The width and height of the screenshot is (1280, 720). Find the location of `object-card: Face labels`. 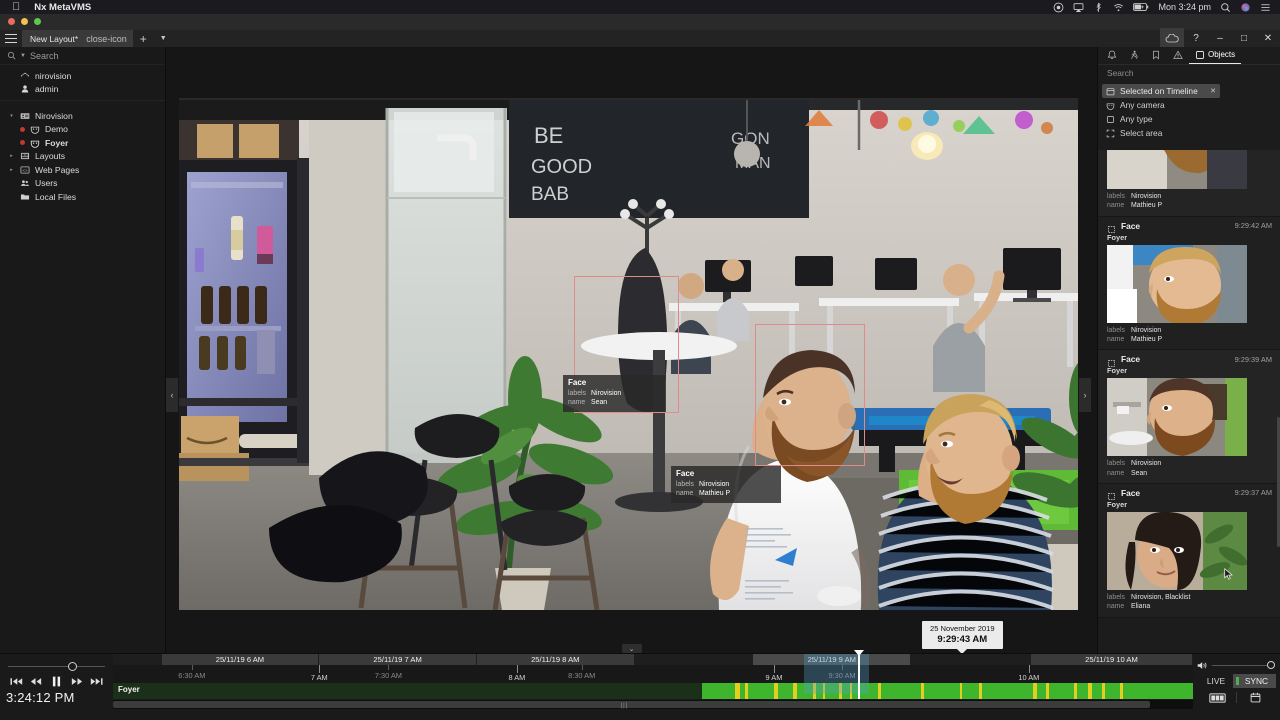

object-card: Face labels is located at coordinates (1189, 183).